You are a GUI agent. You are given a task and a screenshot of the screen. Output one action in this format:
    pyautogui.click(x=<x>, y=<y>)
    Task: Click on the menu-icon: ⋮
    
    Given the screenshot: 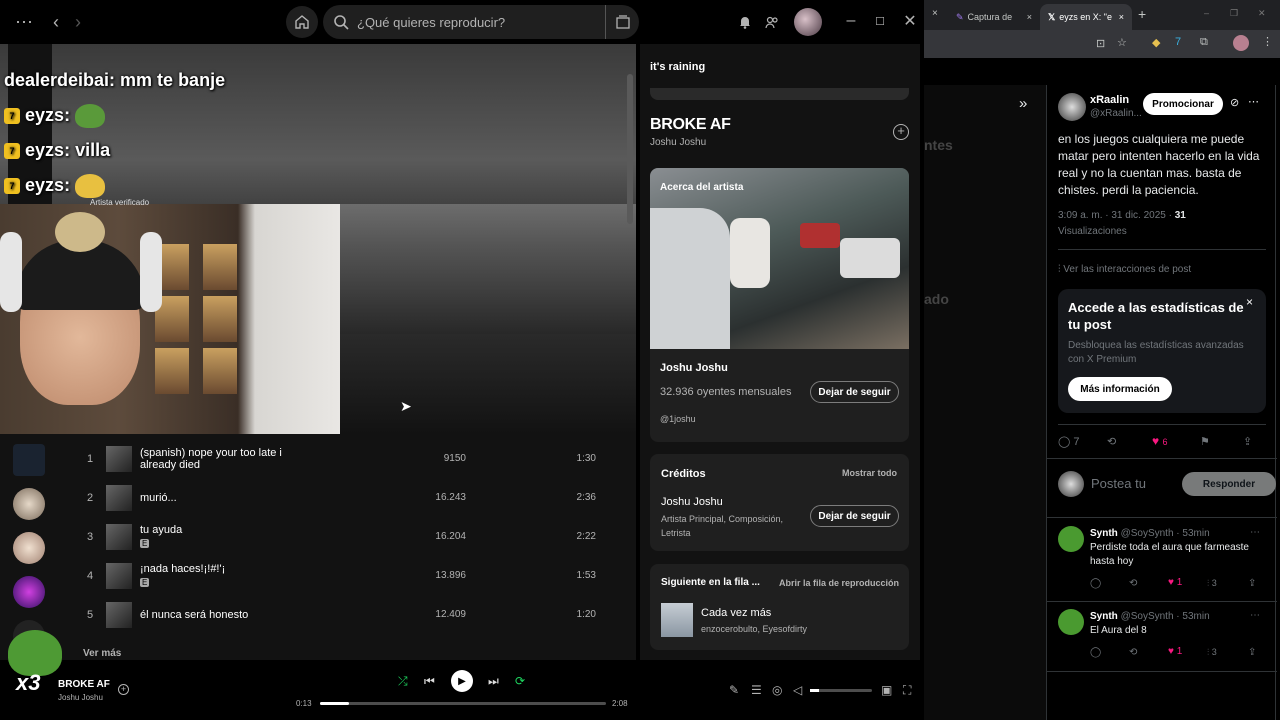 What is the action you would take?
    pyautogui.click(x=1267, y=41)
    